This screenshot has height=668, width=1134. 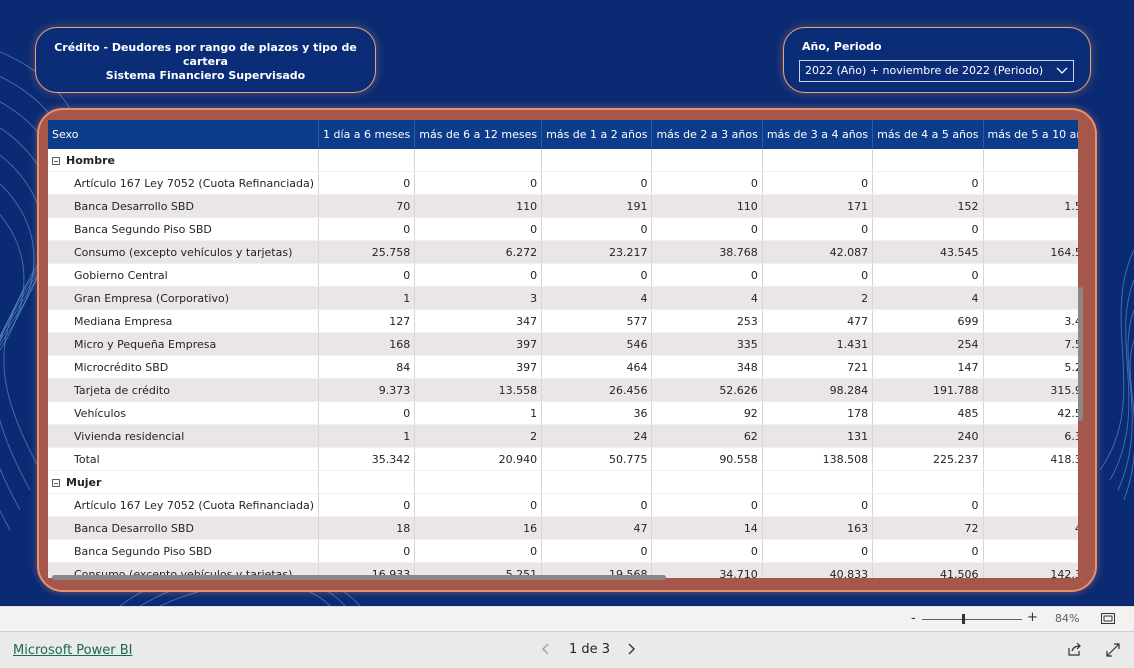 What do you see at coordinates (818, 344) in the screenshot?
I see `value-cell: 1.431` at bounding box center [818, 344].